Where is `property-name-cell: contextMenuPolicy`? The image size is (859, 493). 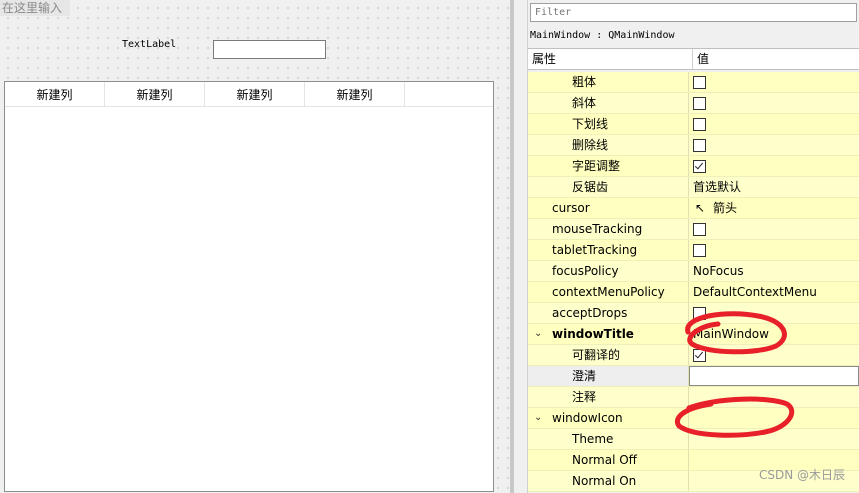
property-name-cell: contextMenuPolicy is located at coordinates (608, 292).